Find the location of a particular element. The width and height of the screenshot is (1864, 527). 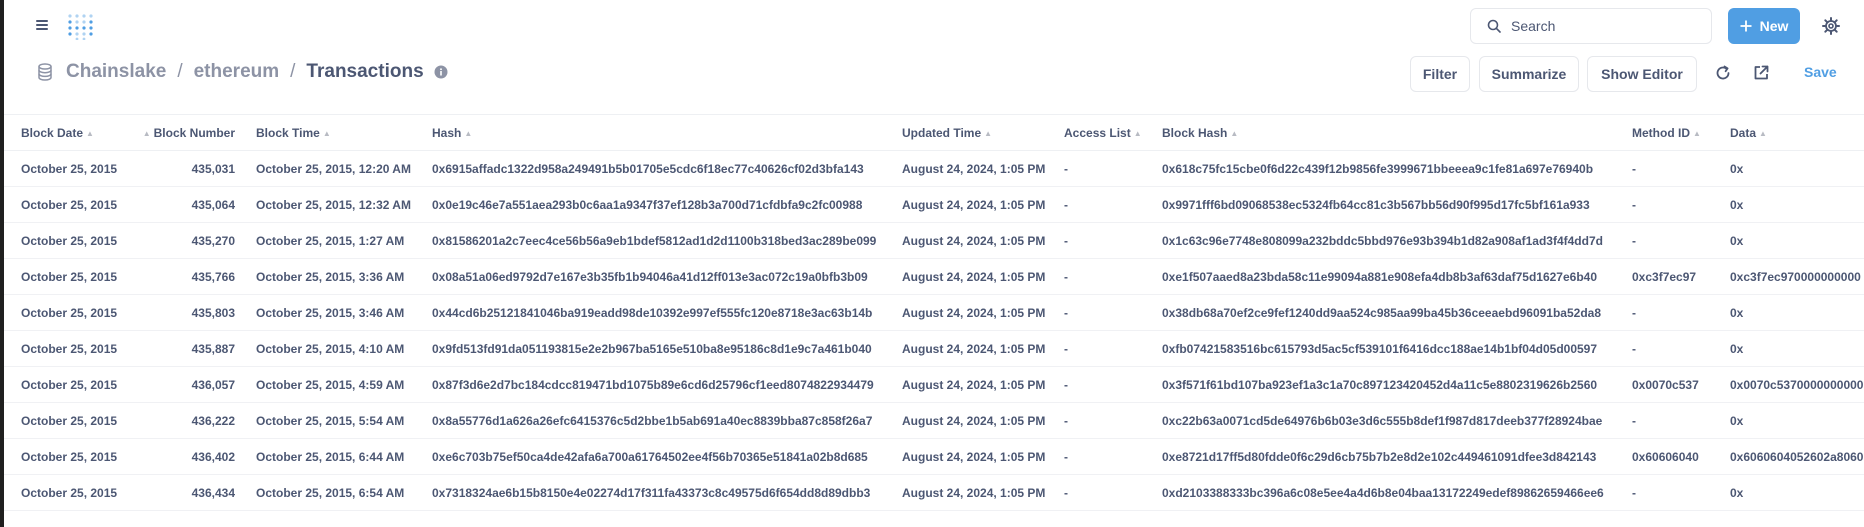

cell-block-number: 435,064 is located at coordinates (187, 205).